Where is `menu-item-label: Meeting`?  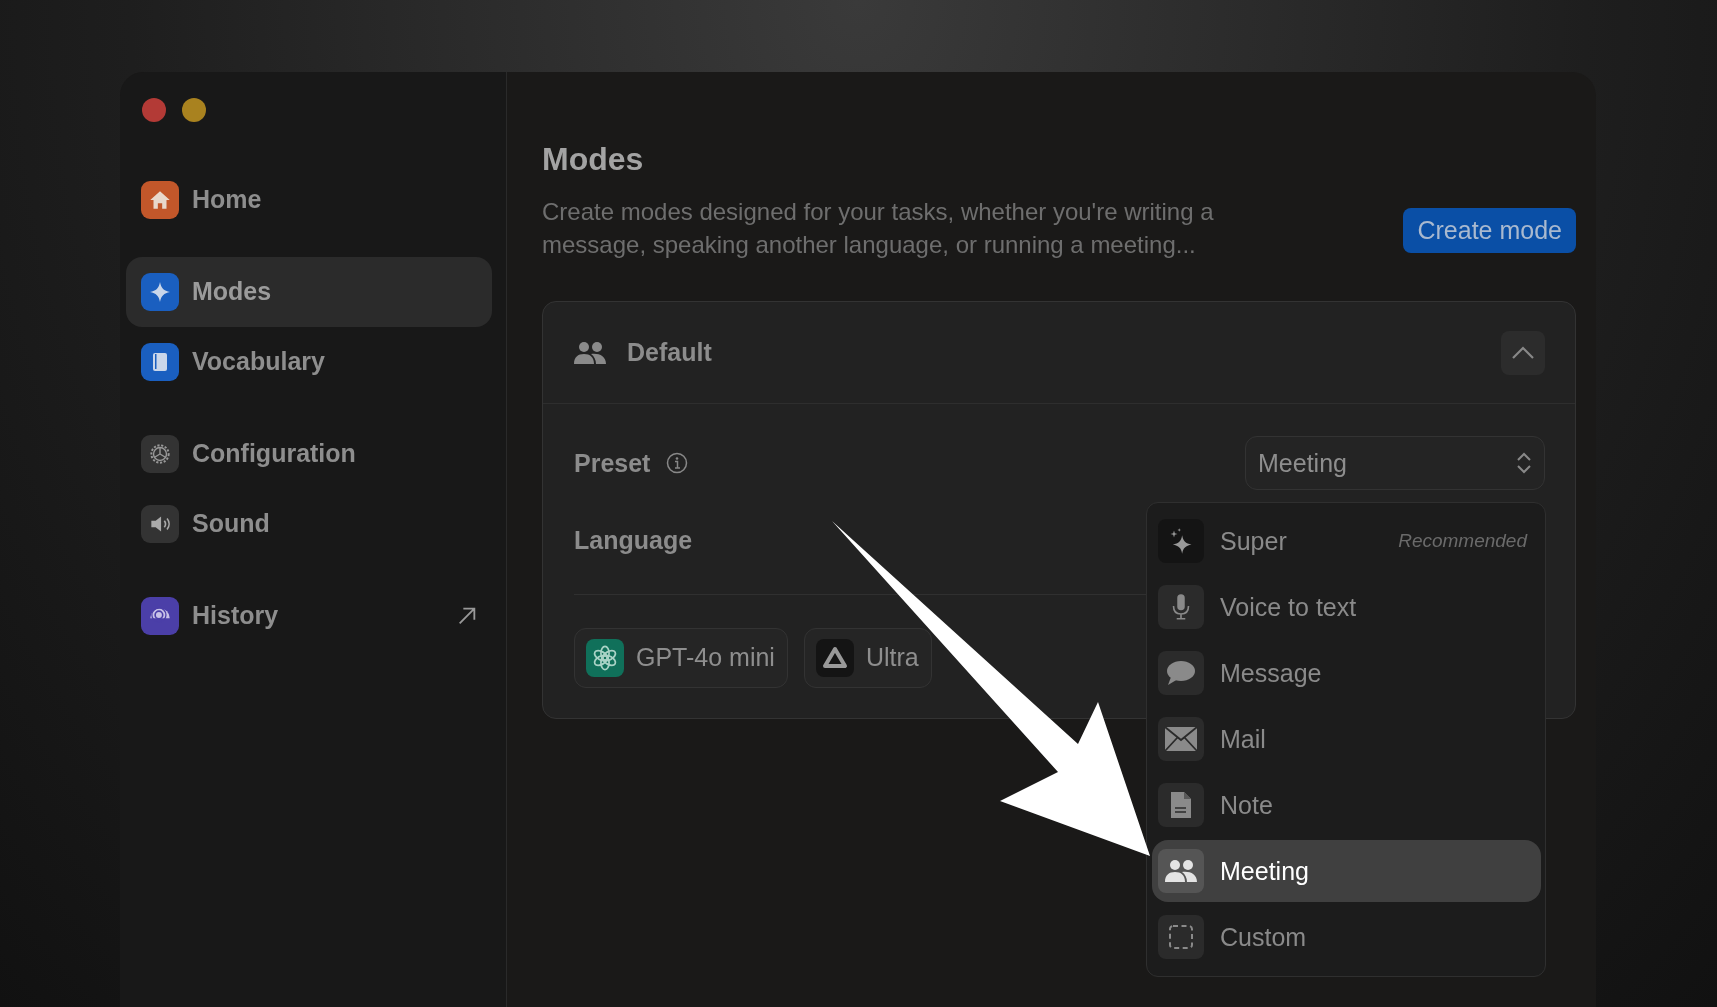 menu-item-label: Meeting is located at coordinates (1264, 871).